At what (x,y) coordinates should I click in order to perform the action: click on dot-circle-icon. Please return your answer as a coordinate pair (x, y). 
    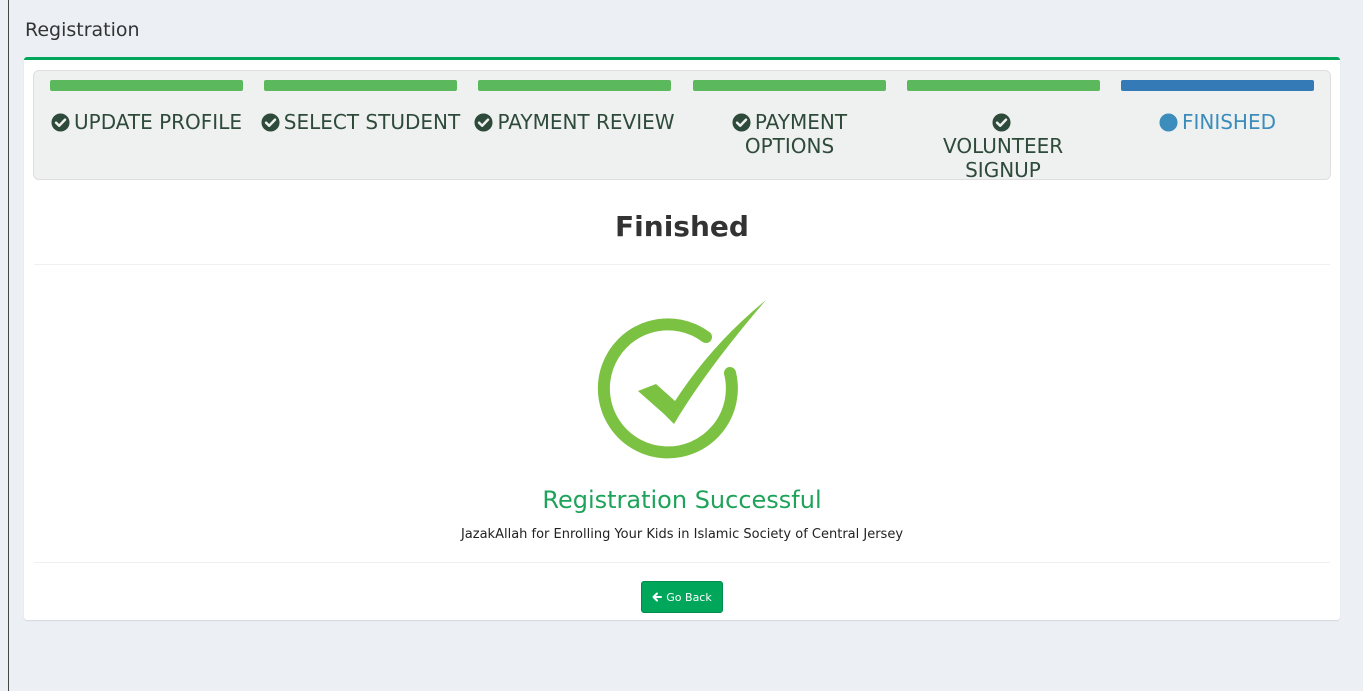
    Looking at the image, I should click on (1168, 122).